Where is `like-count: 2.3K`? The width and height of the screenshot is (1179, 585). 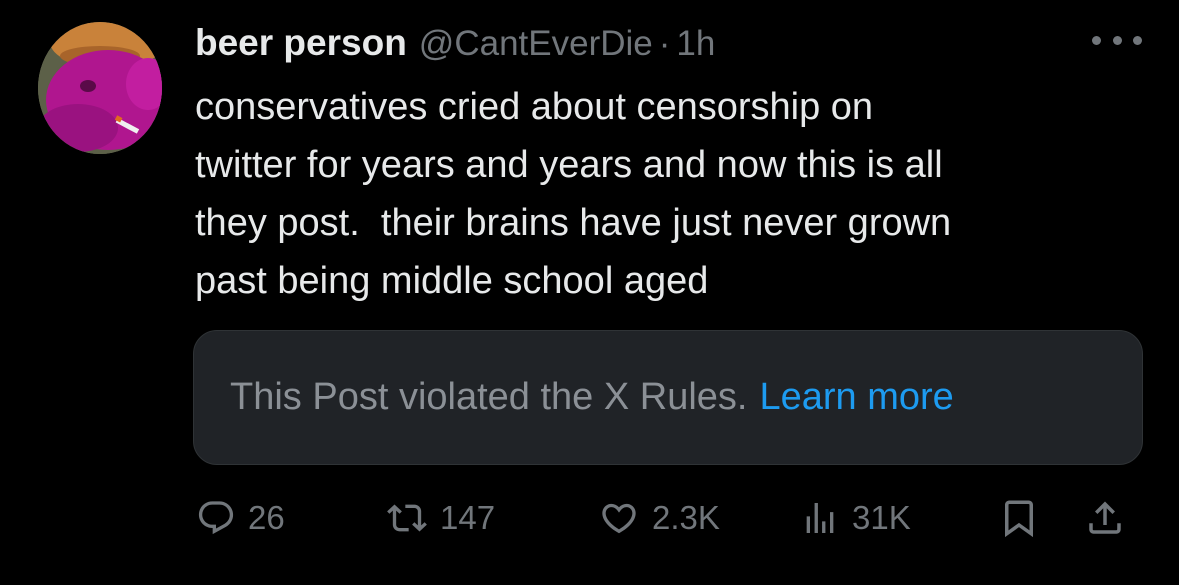 like-count: 2.3K is located at coordinates (686, 517).